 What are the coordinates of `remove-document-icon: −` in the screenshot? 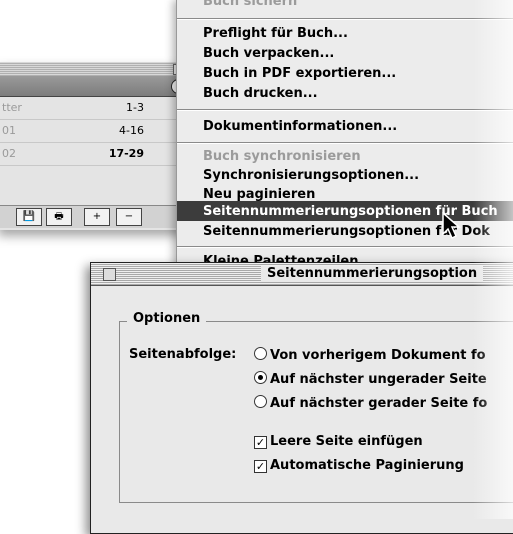 It's located at (129, 217).